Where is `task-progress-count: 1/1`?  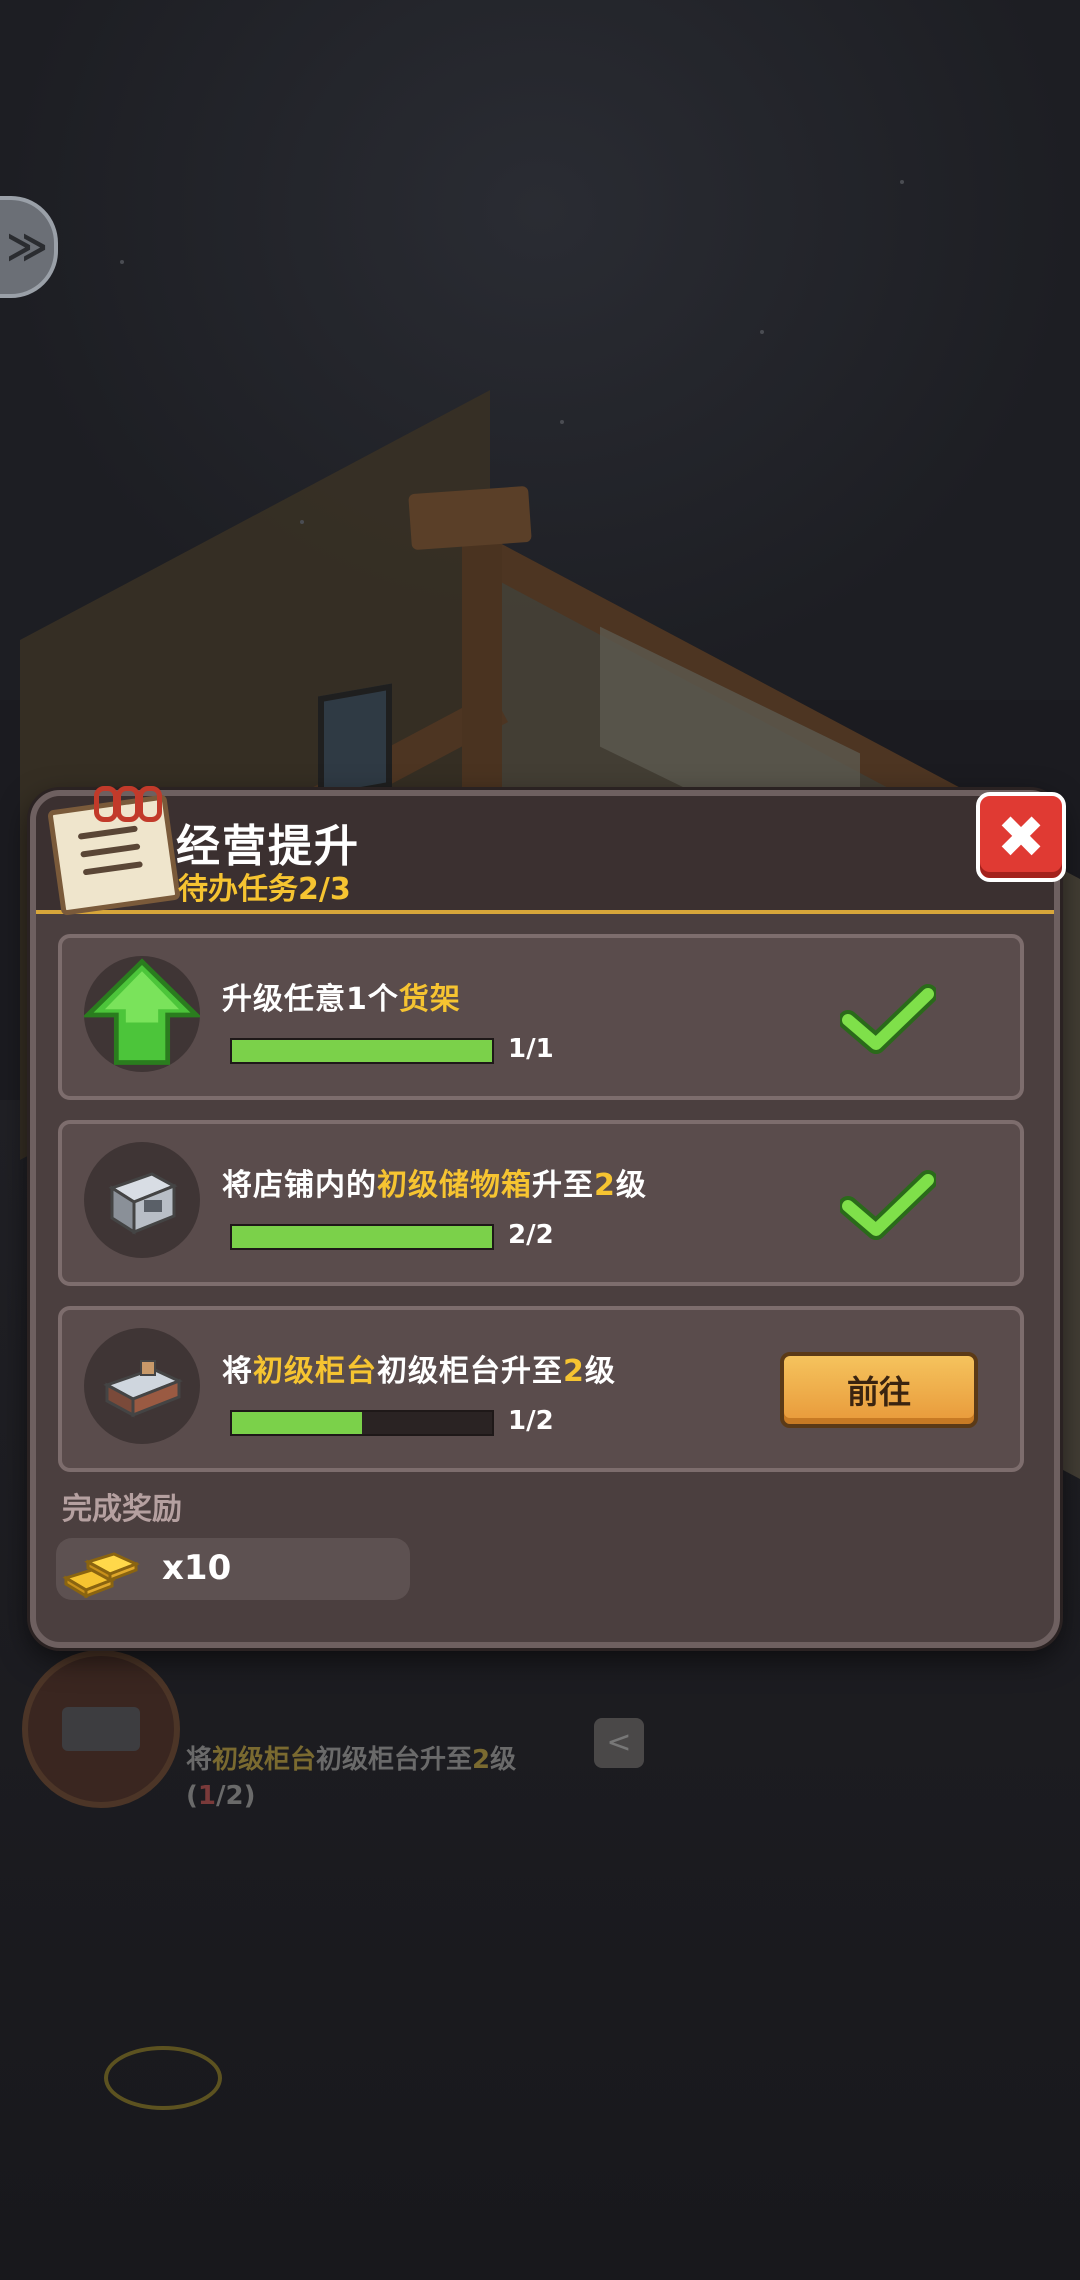
task-progress-count: 1/1 is located at coordinates (531, 1049).